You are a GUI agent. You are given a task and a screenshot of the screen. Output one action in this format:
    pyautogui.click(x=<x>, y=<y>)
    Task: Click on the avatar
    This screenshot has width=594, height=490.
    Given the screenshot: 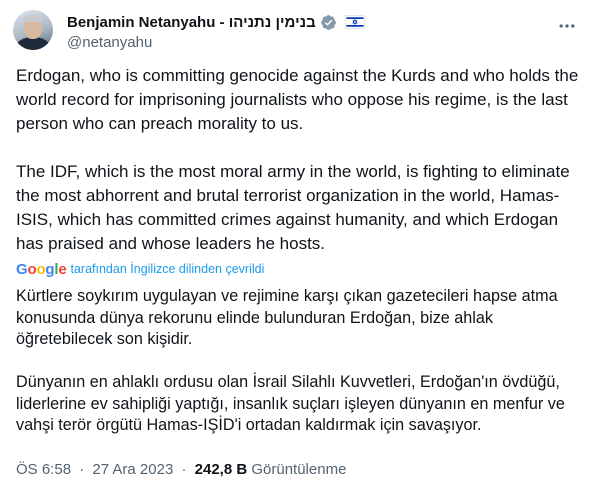 What is the action you would take?
    pyautogui.click(x=33, y=30)
    